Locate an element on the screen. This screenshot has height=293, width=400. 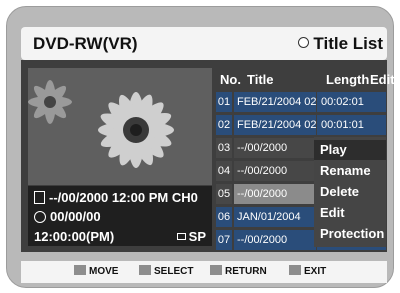
record-mode: SP is located at coordinates (191, 236).